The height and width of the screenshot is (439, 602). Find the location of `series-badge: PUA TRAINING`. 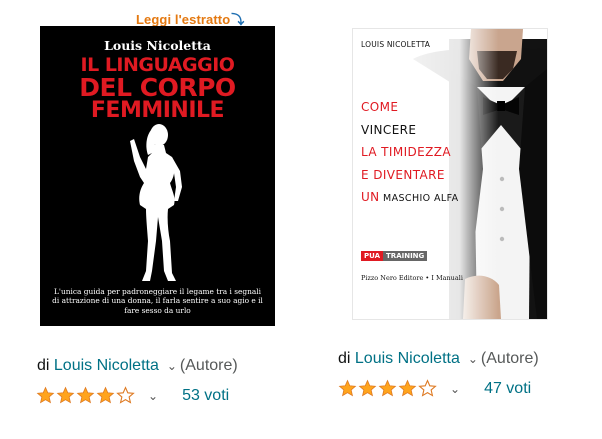

series-badge: PUA TRAINING is located at coordinates (394, 256).